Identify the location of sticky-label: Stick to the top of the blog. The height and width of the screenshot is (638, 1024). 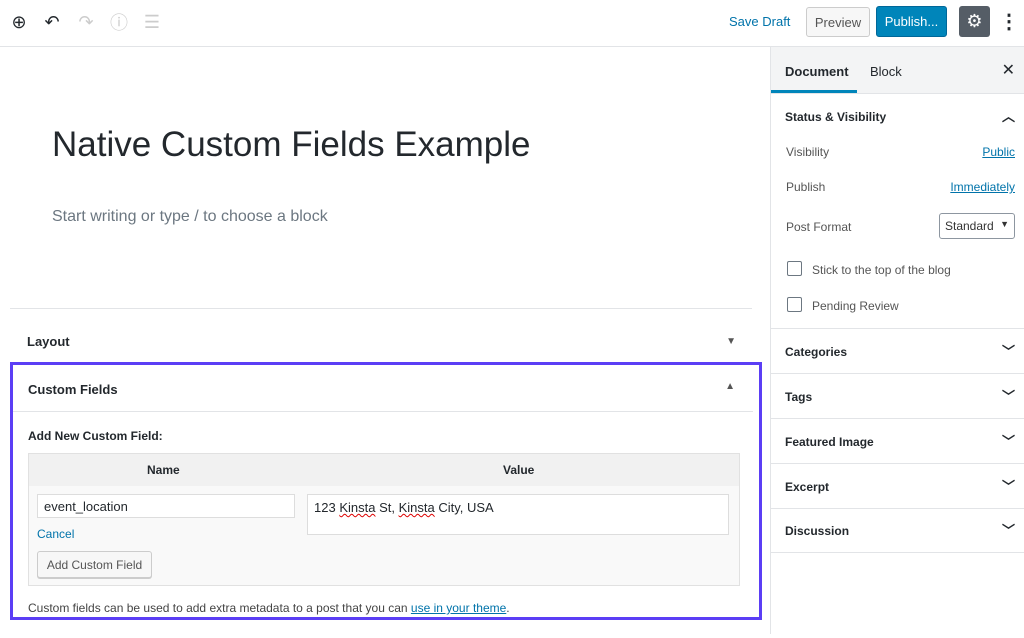
(881, 270).